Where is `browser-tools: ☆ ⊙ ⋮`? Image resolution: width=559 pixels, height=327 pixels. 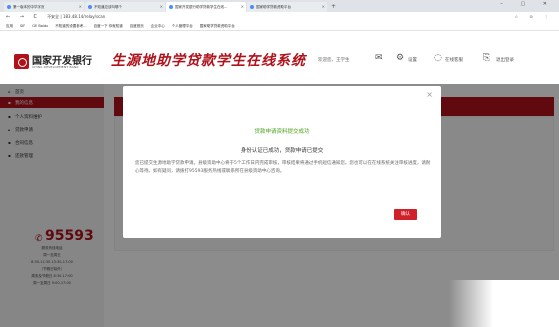 browser-tools: ☆ ⊙ ⋮ is located at coordinates (534, 16).